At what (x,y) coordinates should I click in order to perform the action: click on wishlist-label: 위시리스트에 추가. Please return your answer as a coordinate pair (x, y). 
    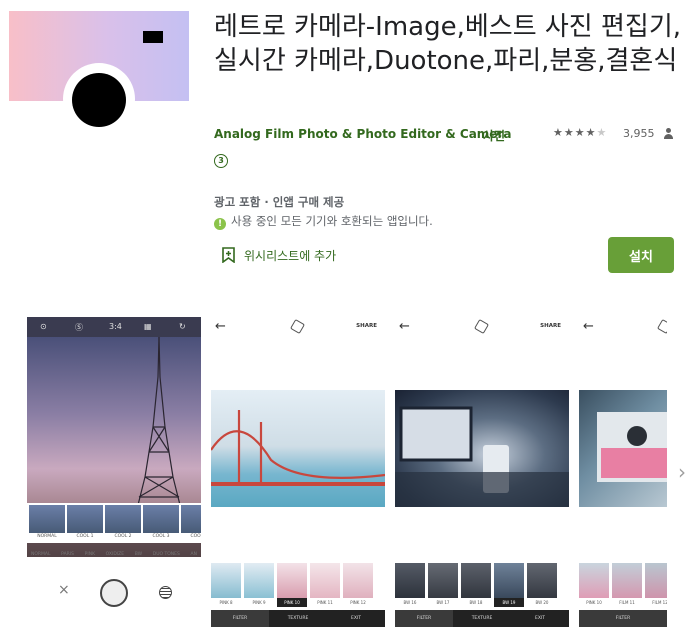
    Looking at the image, I should click on (290, 255).